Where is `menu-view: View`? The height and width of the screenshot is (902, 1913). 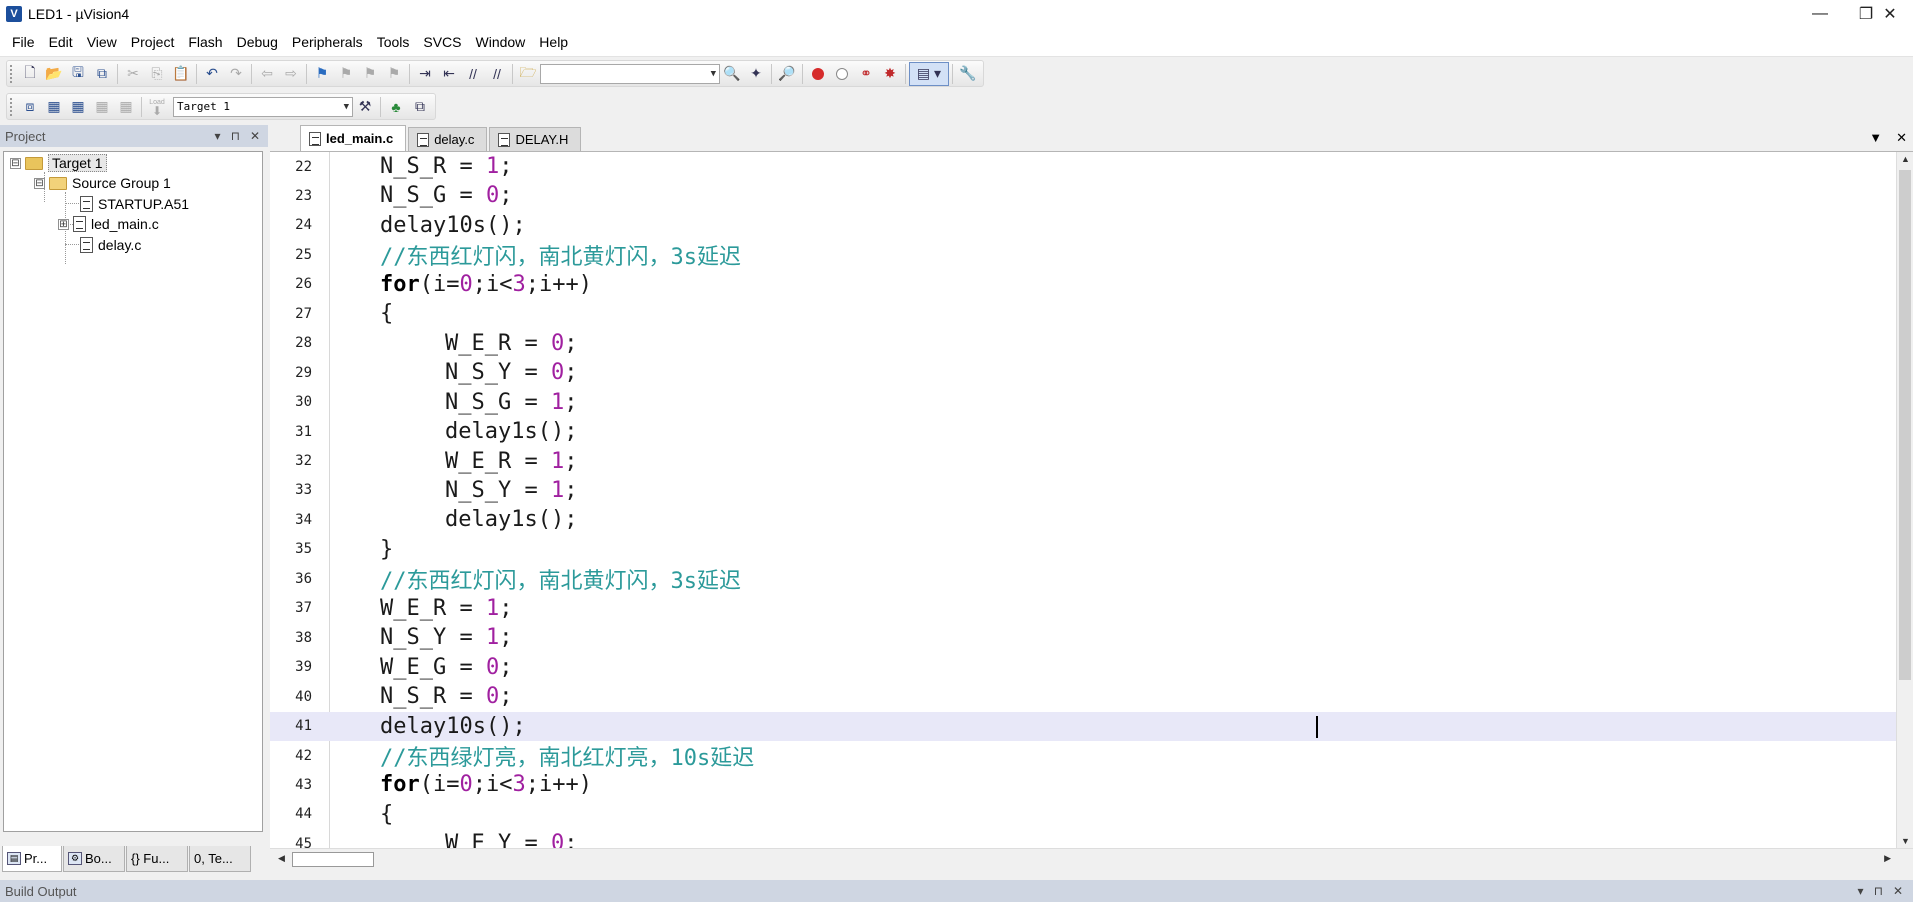 menu-view: View is located at coordinates (102, 42).